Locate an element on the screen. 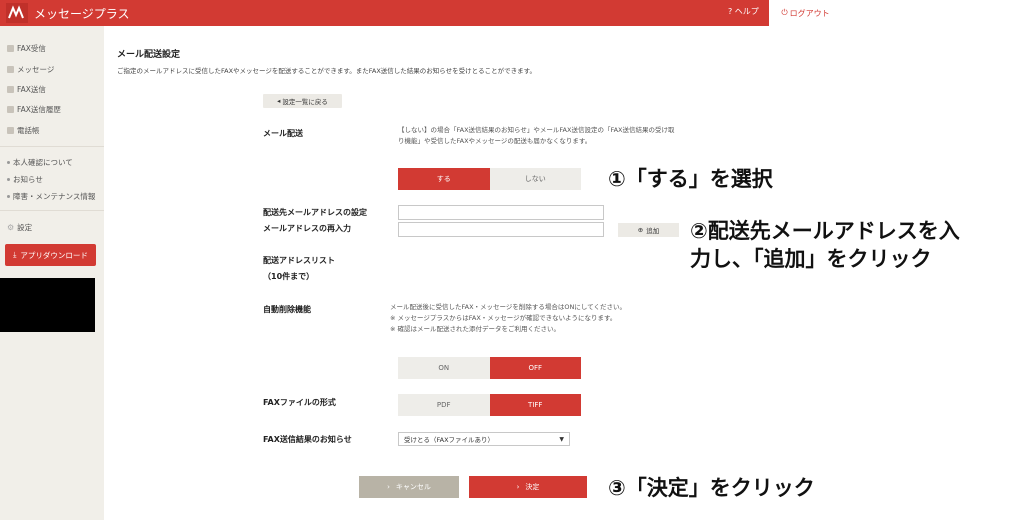  annotation-step2-line2: 力し、「追加」をクリック is located at coordinates (811, 259).